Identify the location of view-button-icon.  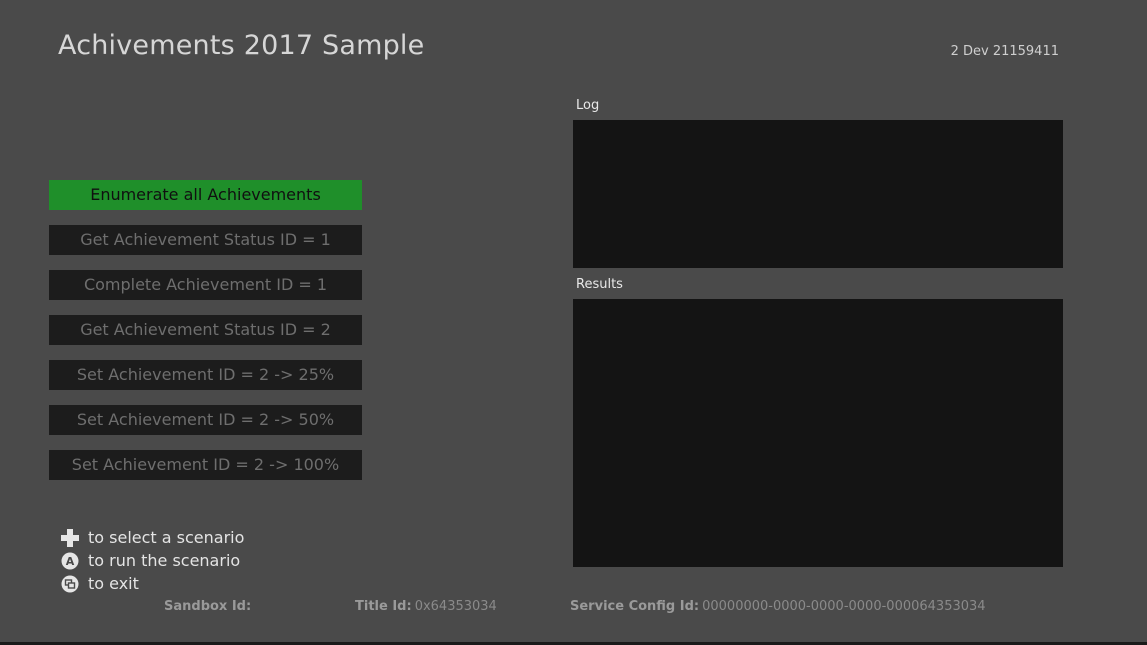
(70, 584).